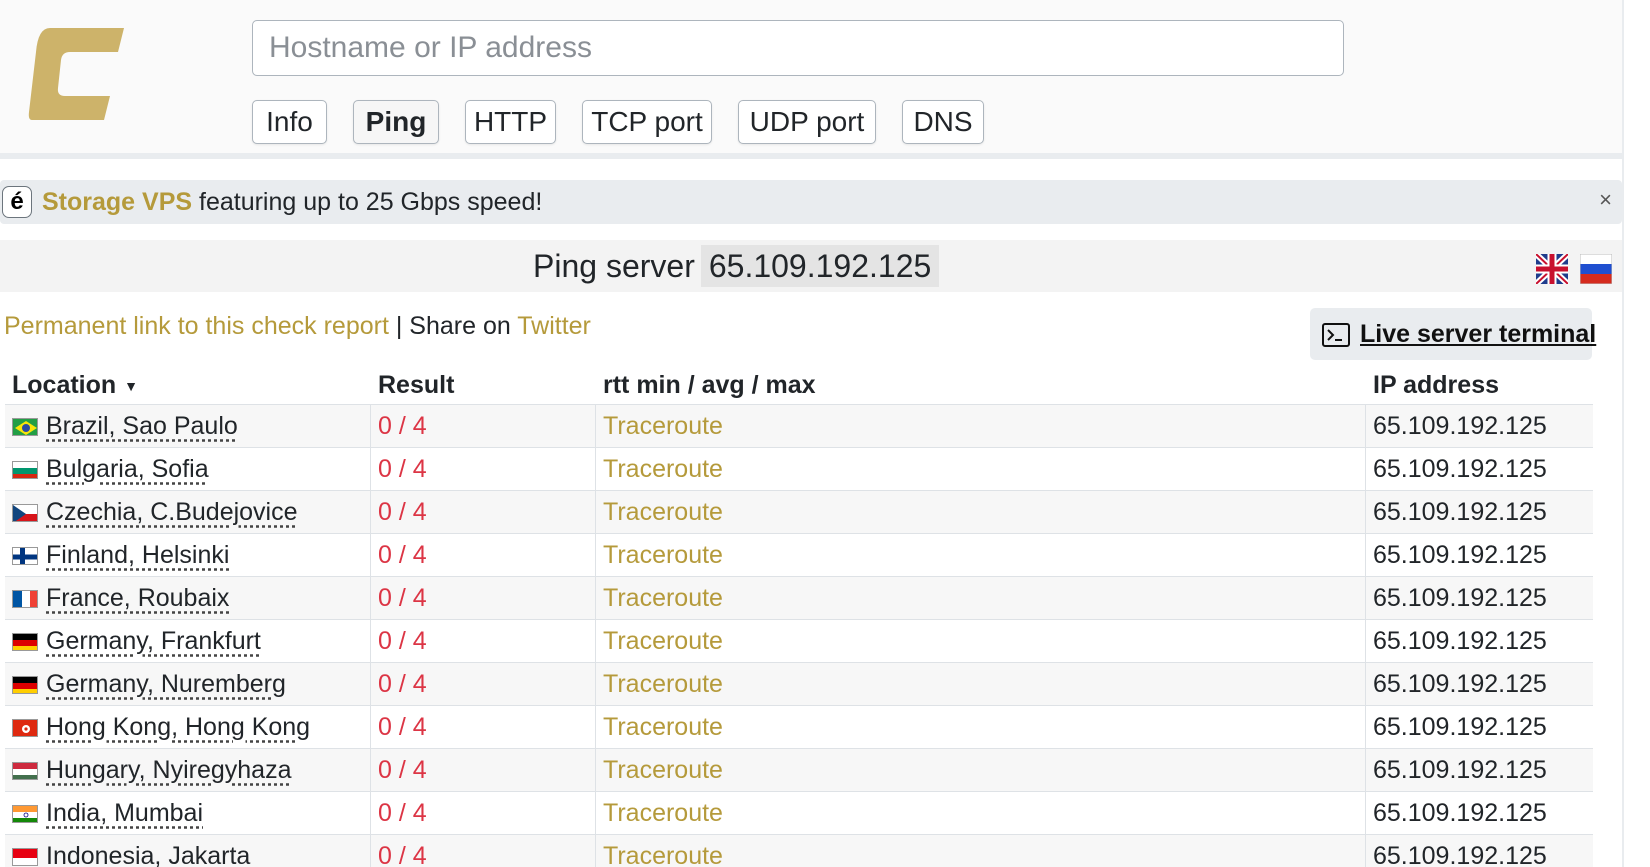  I want to click on location-cell: Czechia, C.Budejovice, so click(188, 512).